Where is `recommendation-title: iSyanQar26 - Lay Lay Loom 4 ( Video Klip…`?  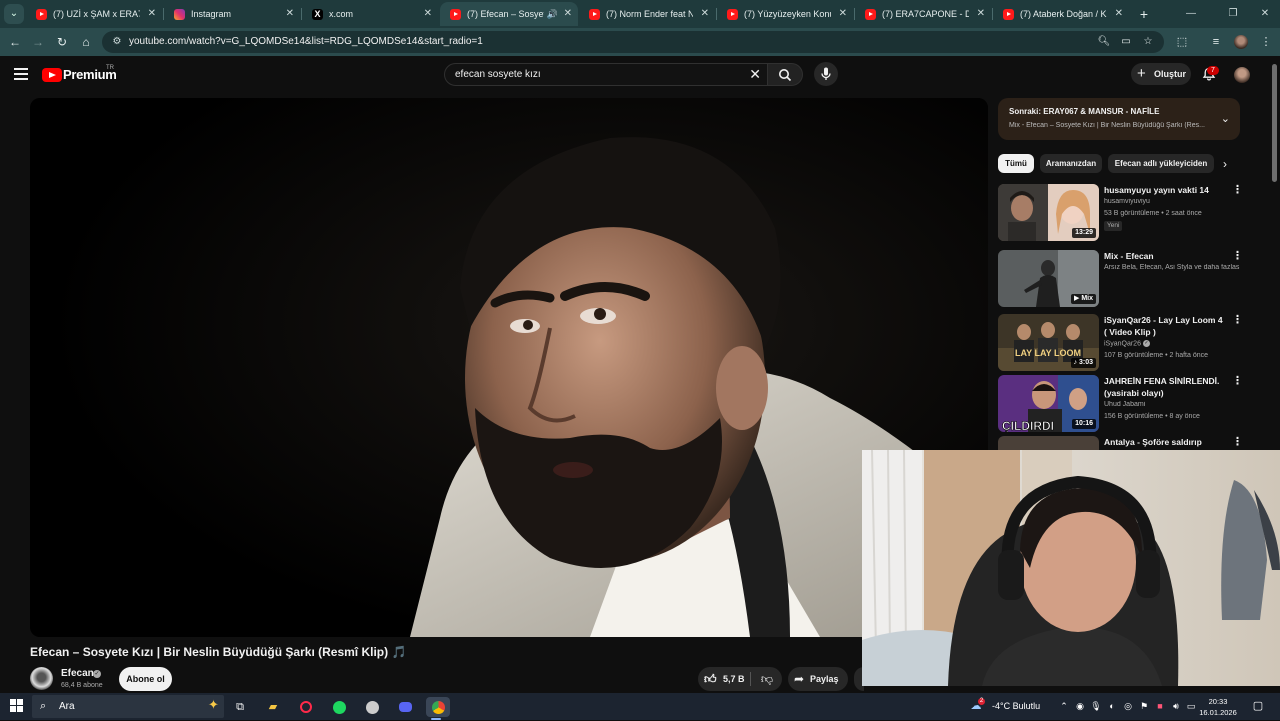
recommendation-title: iSyanQar26 - Lay Lay Loom 4 ( Video Klip… is located at coordinates (1165, 326).